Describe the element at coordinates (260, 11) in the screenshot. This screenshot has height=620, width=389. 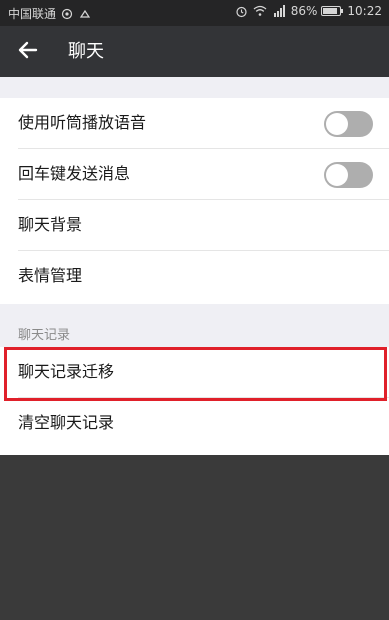
I see `wifi-icon` at that location.